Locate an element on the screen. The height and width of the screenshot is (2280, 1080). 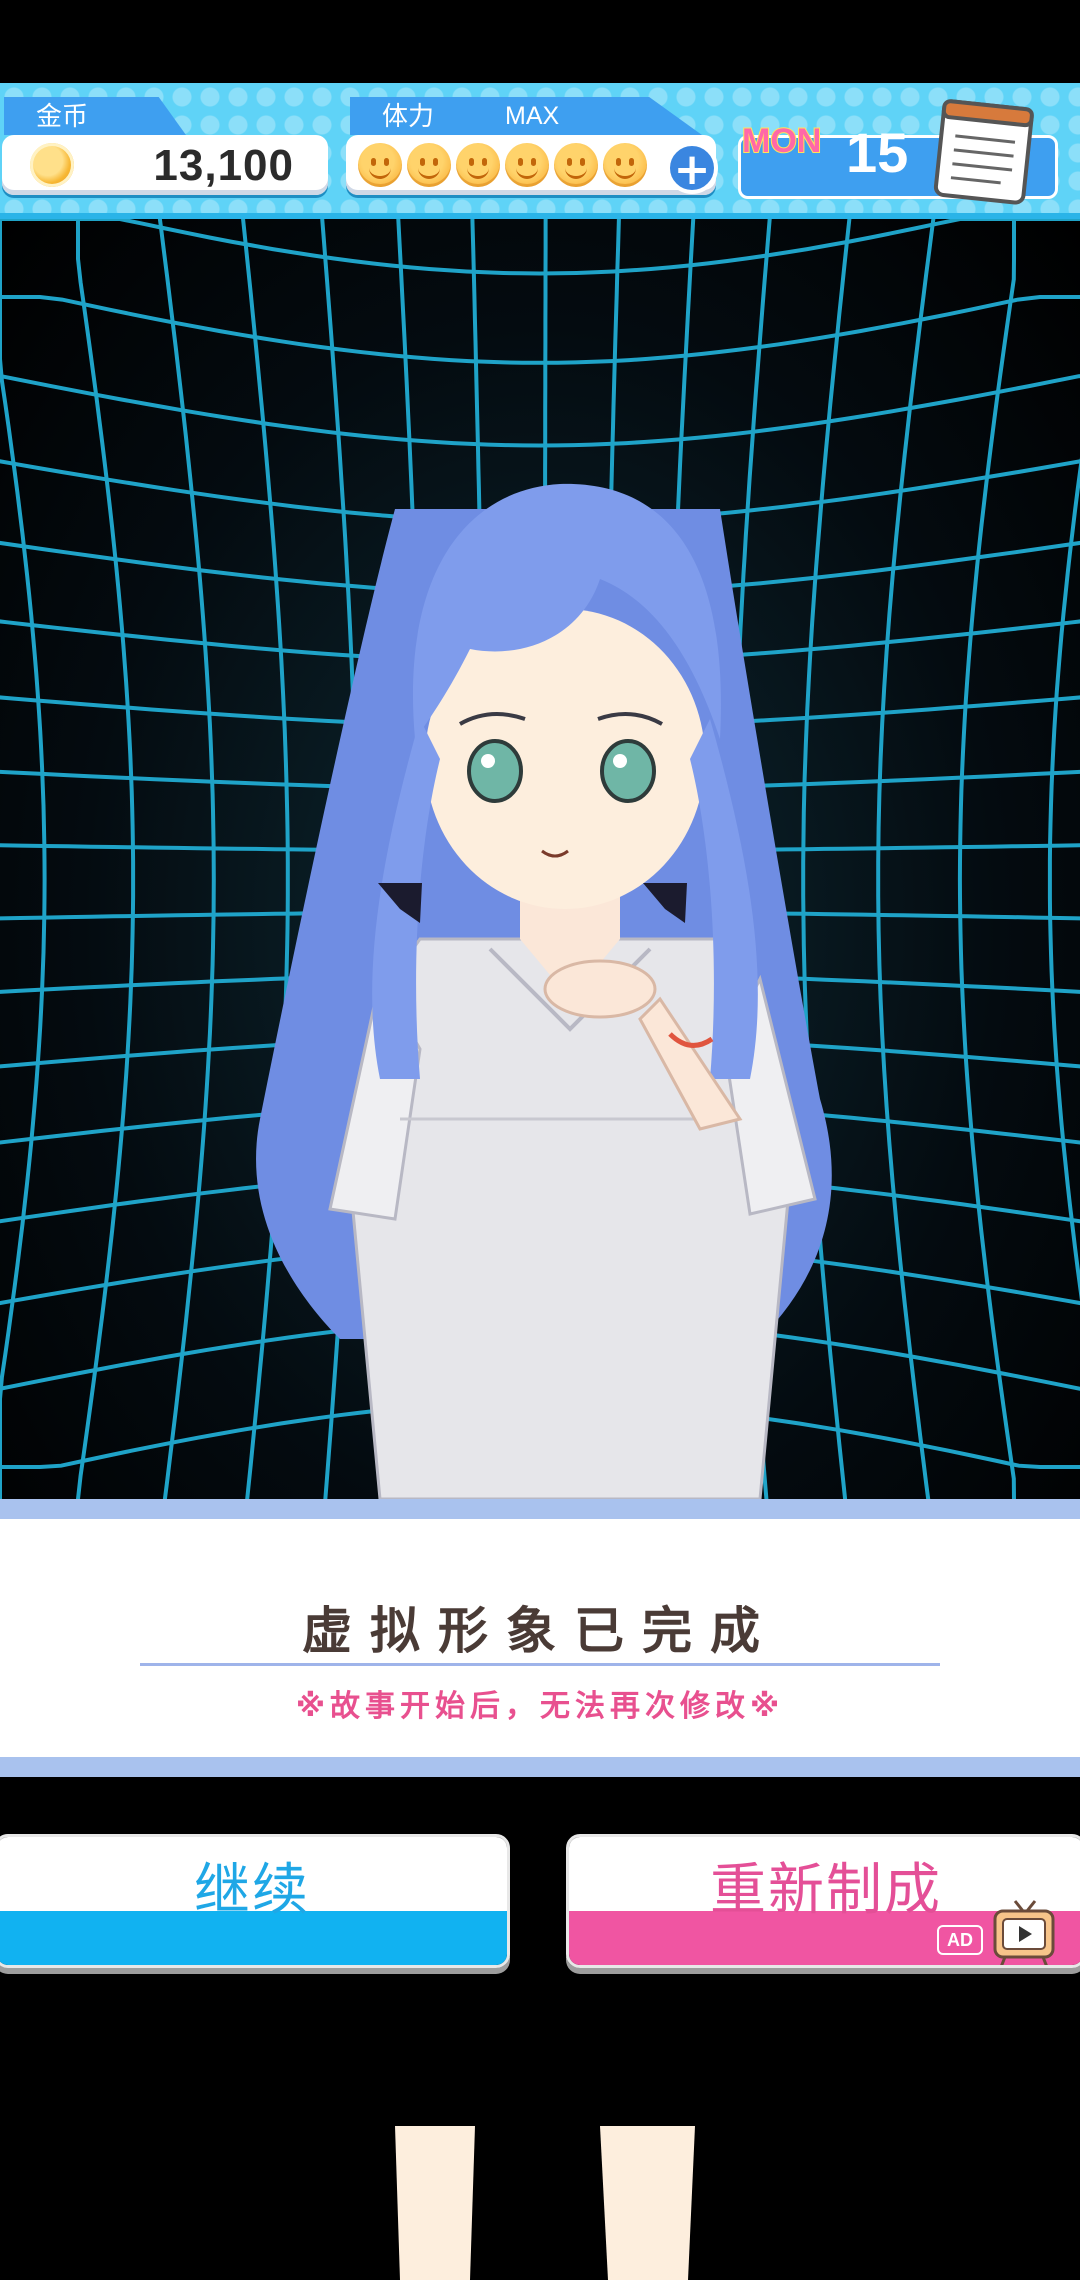
continue-label: 继续 is located at coordinates (252, 1890).